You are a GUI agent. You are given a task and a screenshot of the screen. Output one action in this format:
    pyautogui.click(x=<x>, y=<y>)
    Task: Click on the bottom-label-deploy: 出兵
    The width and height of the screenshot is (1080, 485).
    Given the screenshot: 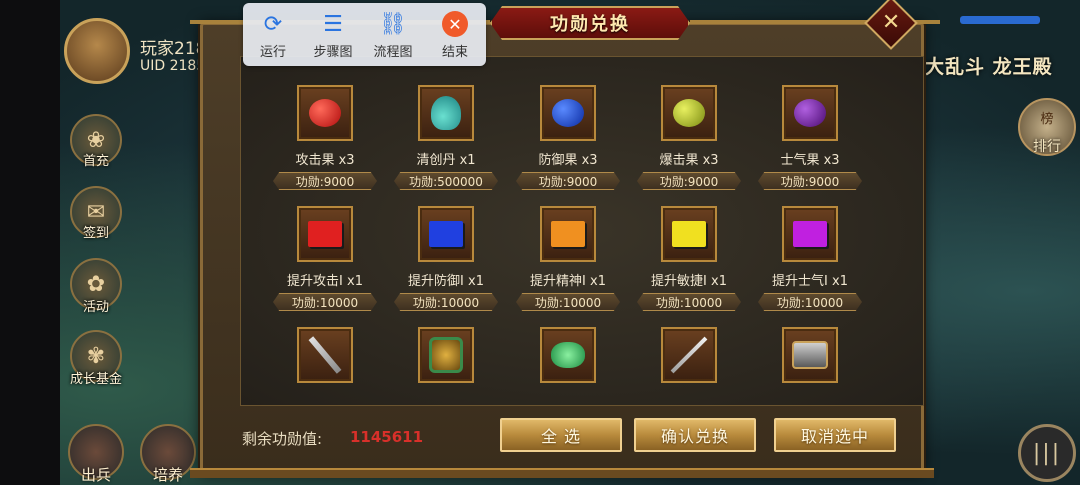 What is the action you would take?
    pyautogui.click(x=95, y=475)
    